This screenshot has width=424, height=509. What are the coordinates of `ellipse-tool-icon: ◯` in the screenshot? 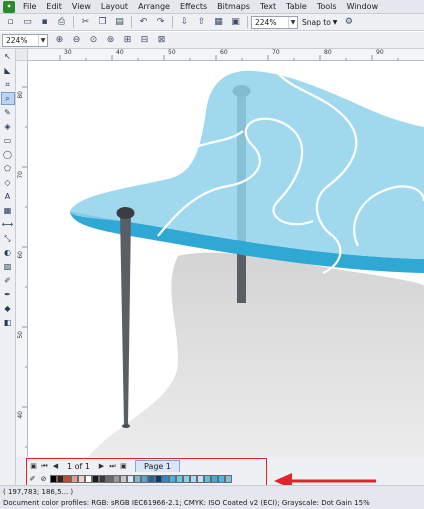 It's located at (8, 154).